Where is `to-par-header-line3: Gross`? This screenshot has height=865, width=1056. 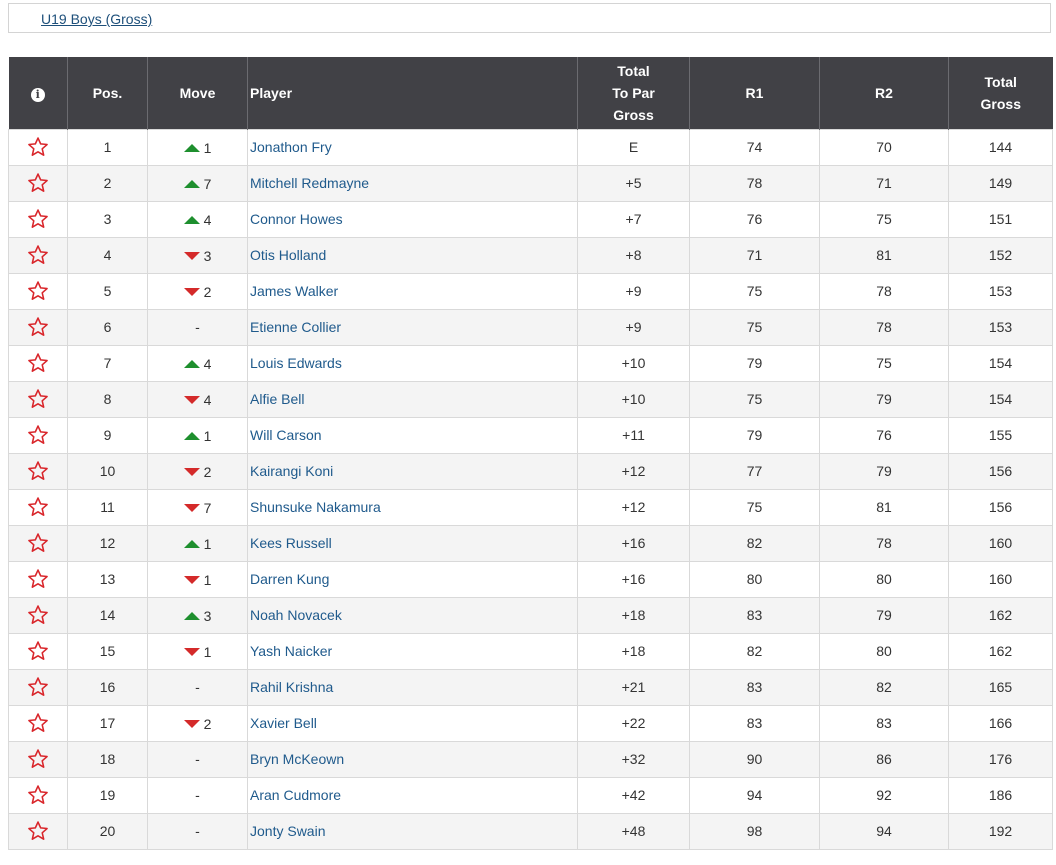
to-par-header-line3: Gross is located at coordinates (633, 114).